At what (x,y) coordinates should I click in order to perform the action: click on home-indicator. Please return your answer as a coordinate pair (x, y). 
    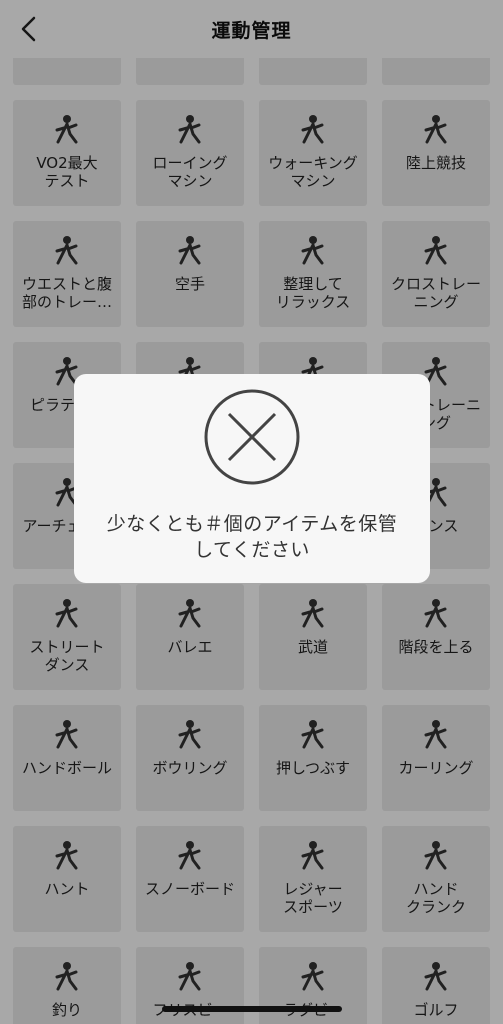
    Looking at the image, I should click on (252, 1009).